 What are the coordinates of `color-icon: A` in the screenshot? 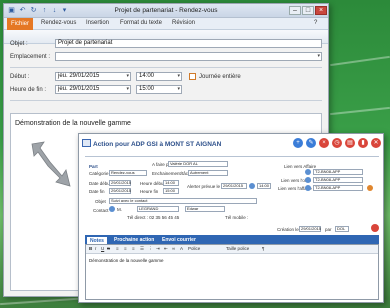 It's located at (181, 248).